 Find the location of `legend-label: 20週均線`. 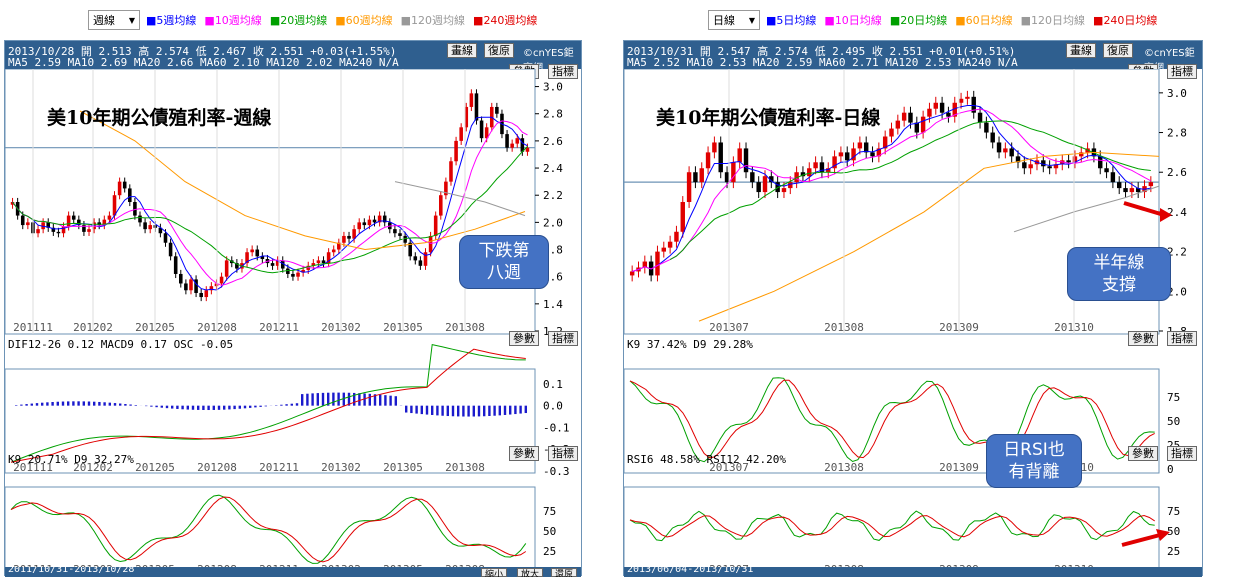

legend-label: 20週均線 is located at coordinates (304, 20).